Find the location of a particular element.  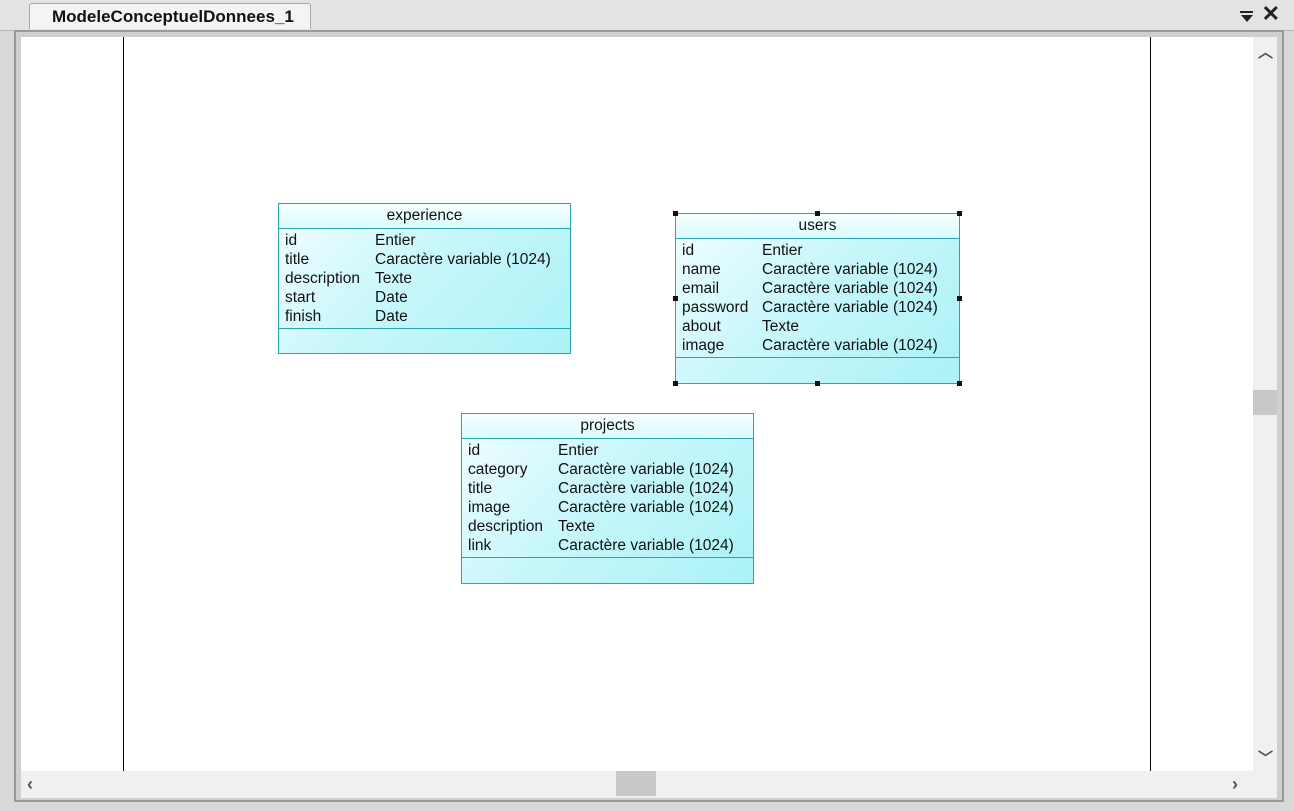

page-boundary-right is located at coordinates (1150, 404).